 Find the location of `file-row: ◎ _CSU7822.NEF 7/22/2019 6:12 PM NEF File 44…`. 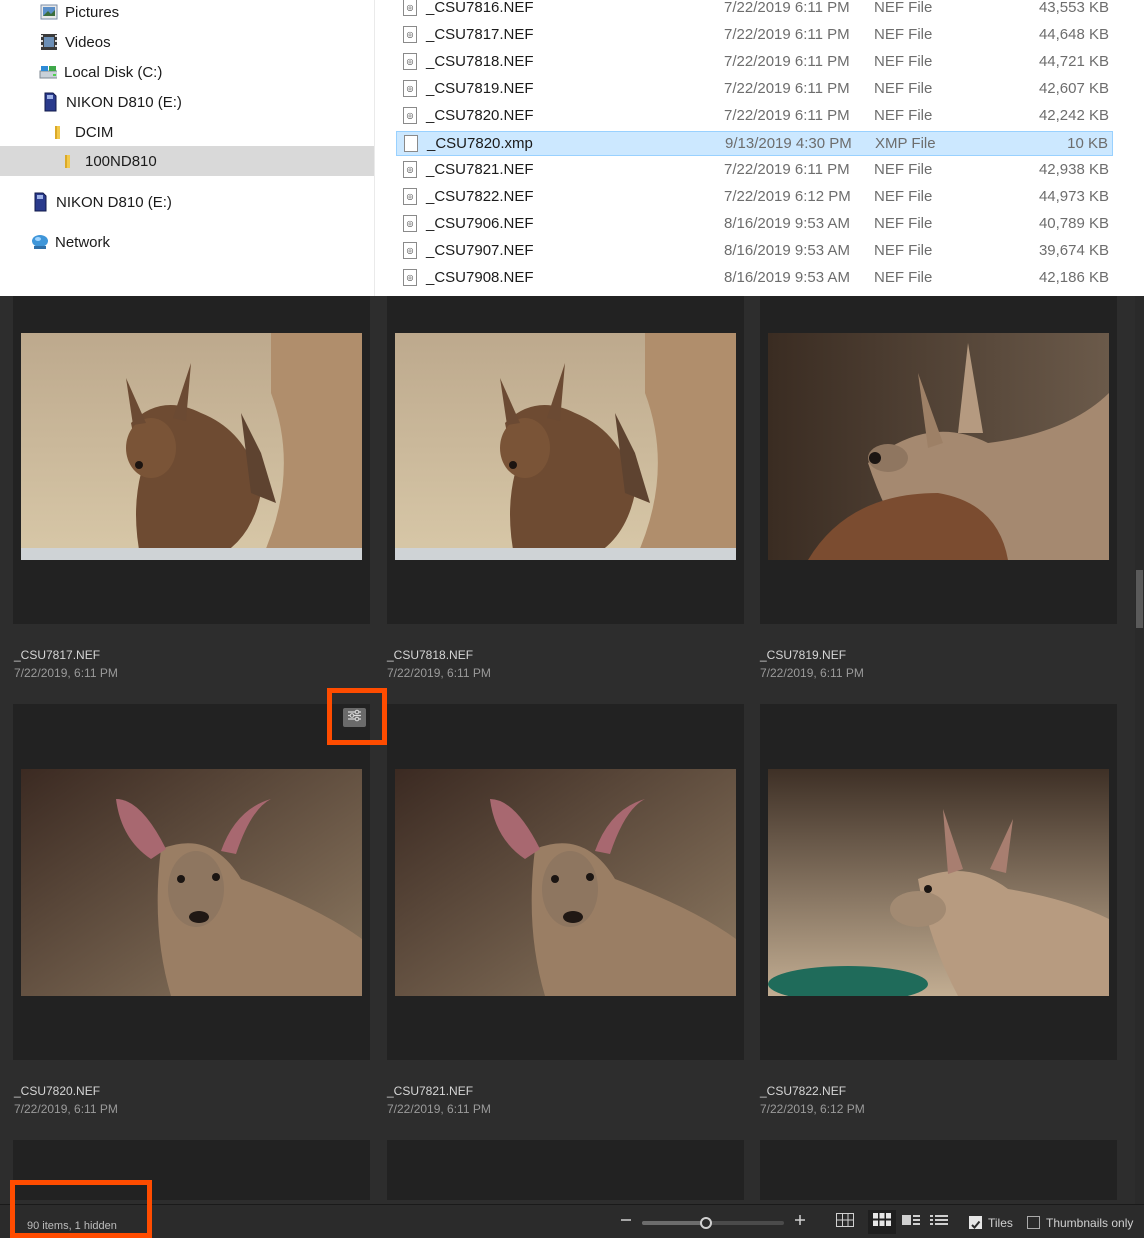

file-row: ◎ _CSU7822.NEF 7/22/2019 6:12 PM NEF File 44… is located at coordinates (754, 197).